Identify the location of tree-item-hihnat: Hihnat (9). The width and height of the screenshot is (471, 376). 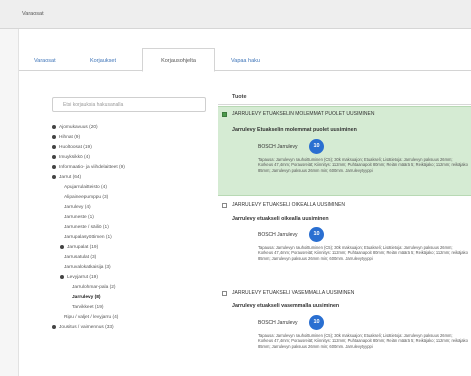
(66, 138).